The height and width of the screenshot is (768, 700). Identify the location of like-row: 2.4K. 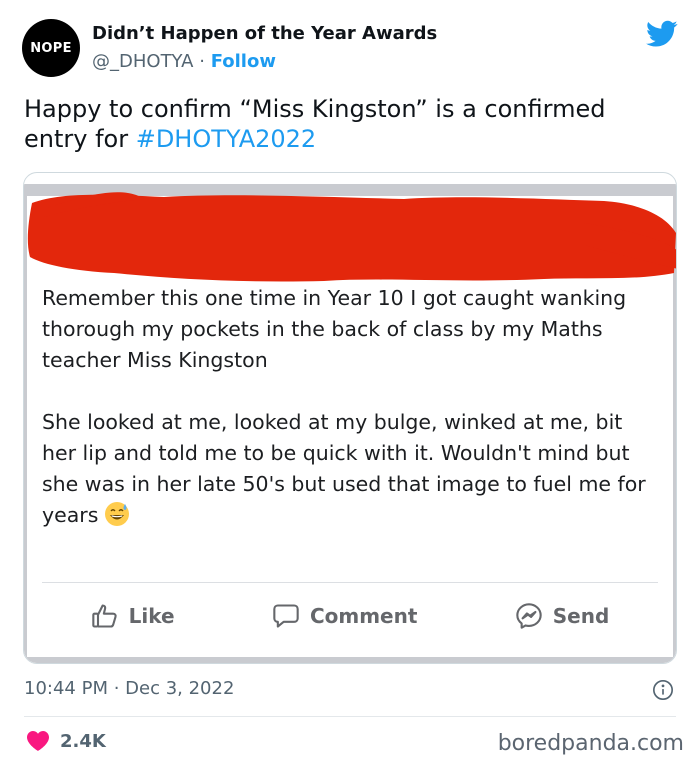
(66, 741).